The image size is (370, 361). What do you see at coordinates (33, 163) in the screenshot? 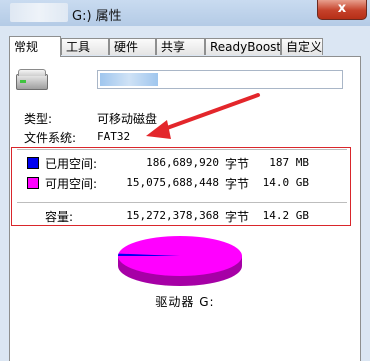
I see `used-color-swatch` at bounding box center [33, 163].